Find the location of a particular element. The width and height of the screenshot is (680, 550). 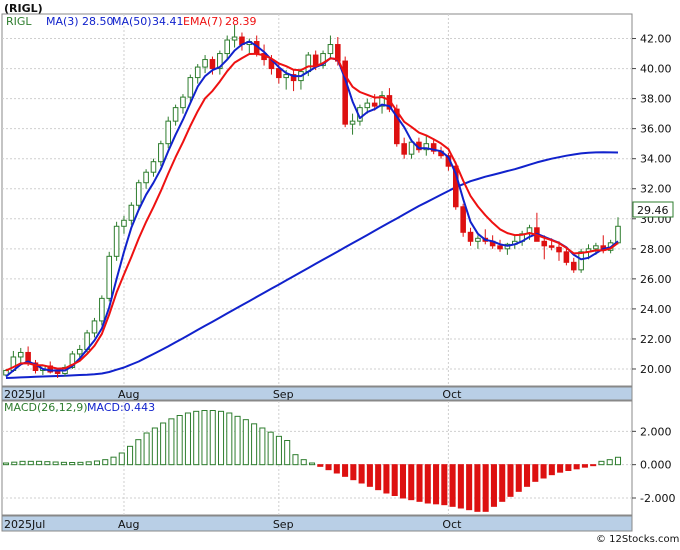

macd-legend-label: MACD(26,12,9) is located at coordinates (46, 407).